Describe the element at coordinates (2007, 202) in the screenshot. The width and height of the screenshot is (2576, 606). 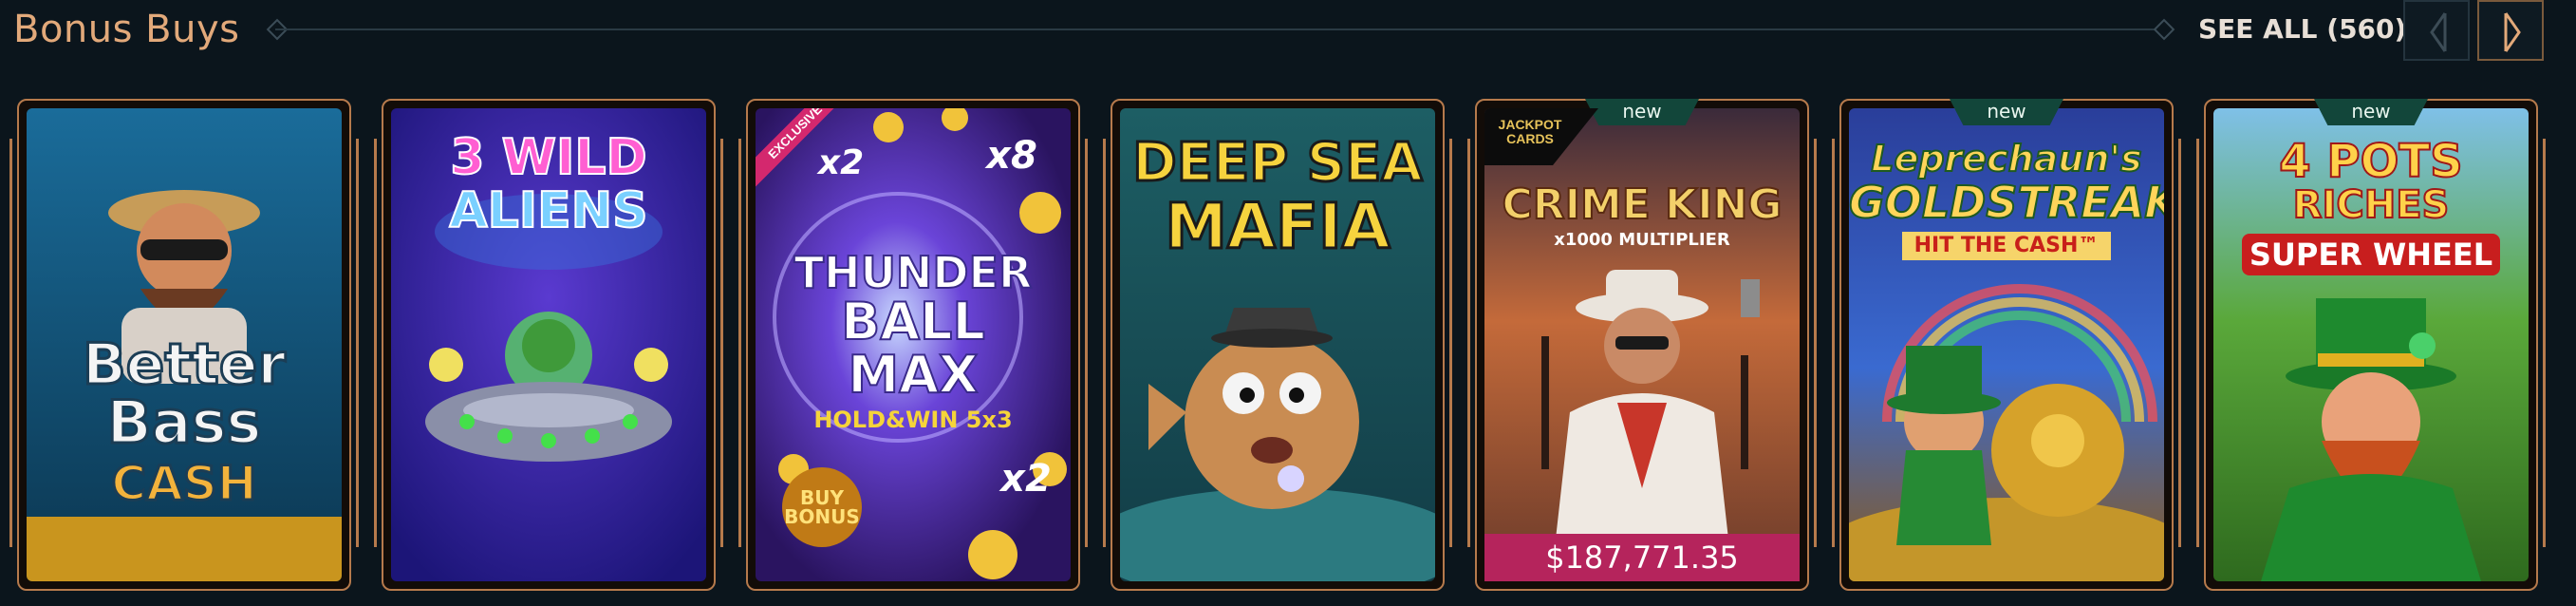
I see `game-title-line: GOLDSTREAK` at that location.